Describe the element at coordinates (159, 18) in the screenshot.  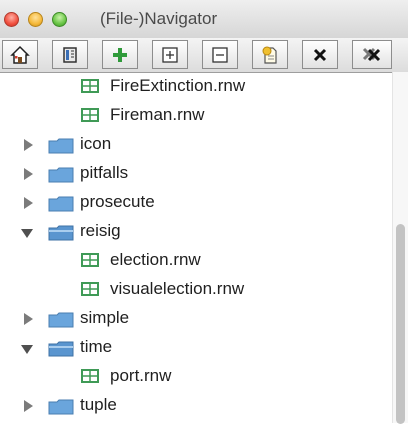
I see `window-title: (File-)Navigator` at that location.